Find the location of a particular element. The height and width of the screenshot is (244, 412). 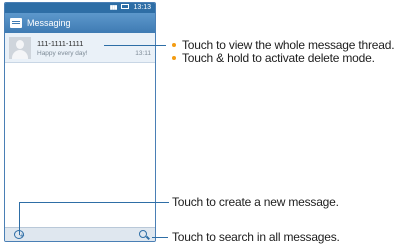

thread-name: 111-1111-1111 is located at coordinates (60, 43).